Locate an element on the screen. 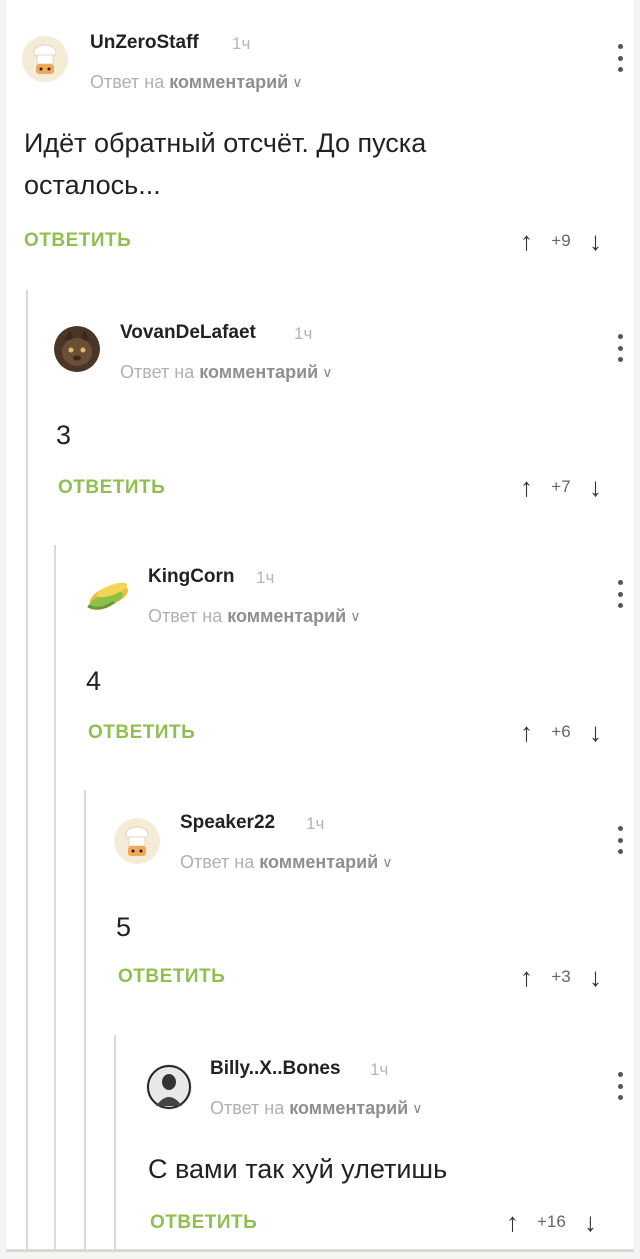 Image resolution: width=640 pixels, height=1259 pixels. comment-username: KingCorn is located at coordinates (191, 577).